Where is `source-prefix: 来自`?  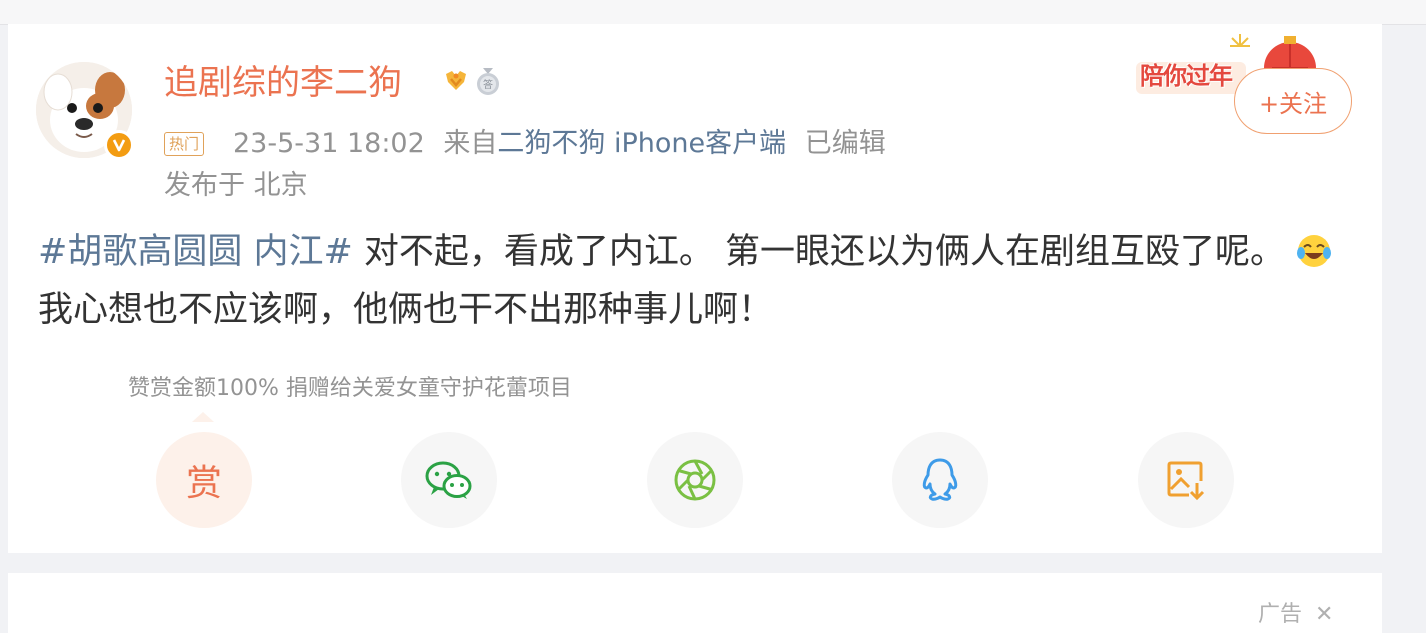
source-prefix: 来自 is located at coordinates (470, 143).